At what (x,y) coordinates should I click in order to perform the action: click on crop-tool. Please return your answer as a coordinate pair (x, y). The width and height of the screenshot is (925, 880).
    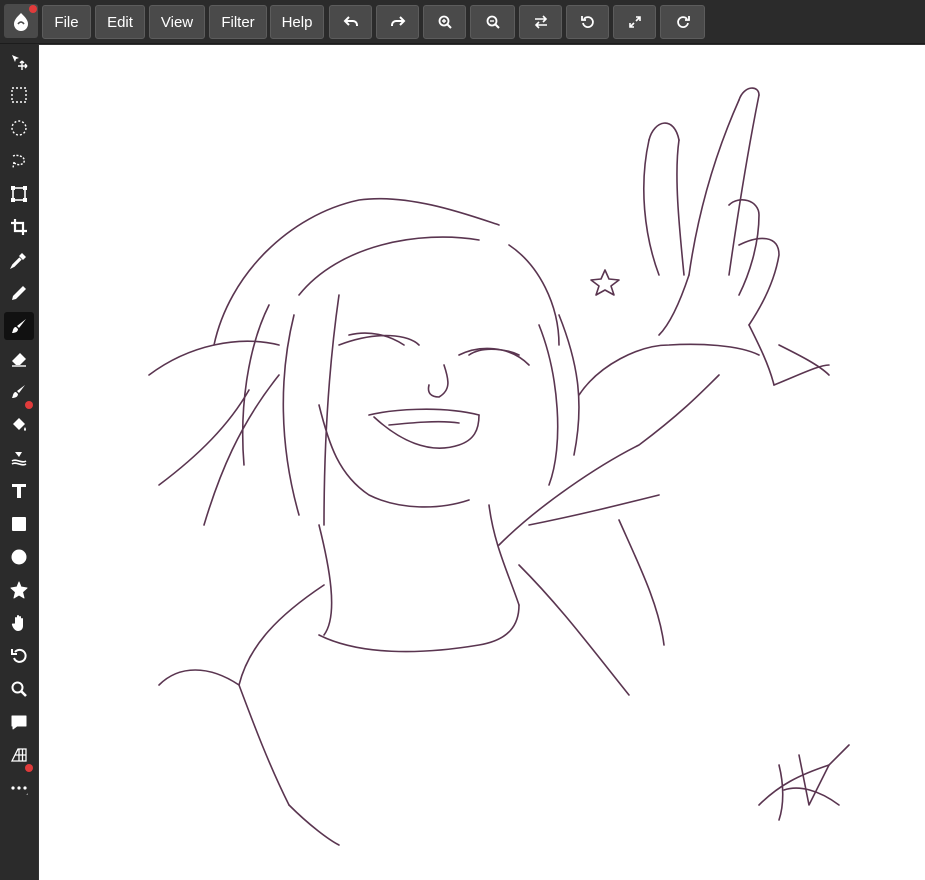
    Looking at the image, I should click on (19, 227).